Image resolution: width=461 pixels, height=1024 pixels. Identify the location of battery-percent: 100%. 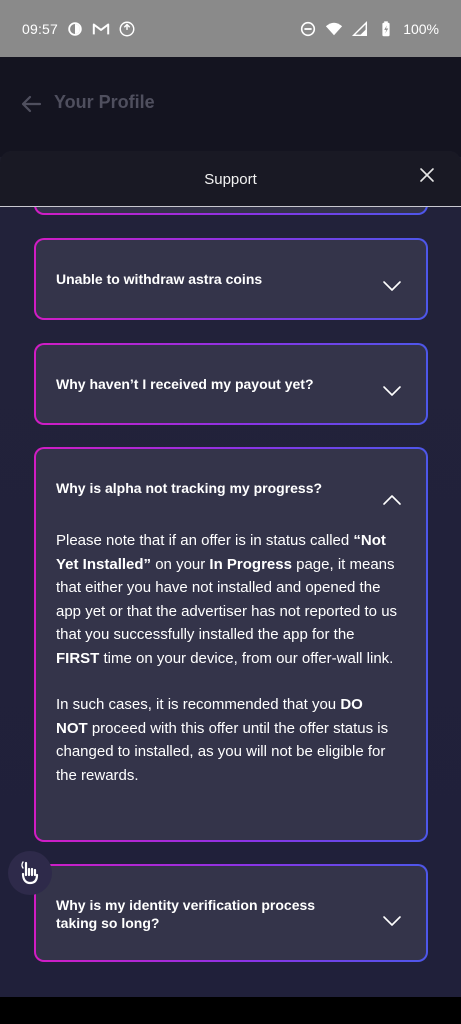
(421, 28).